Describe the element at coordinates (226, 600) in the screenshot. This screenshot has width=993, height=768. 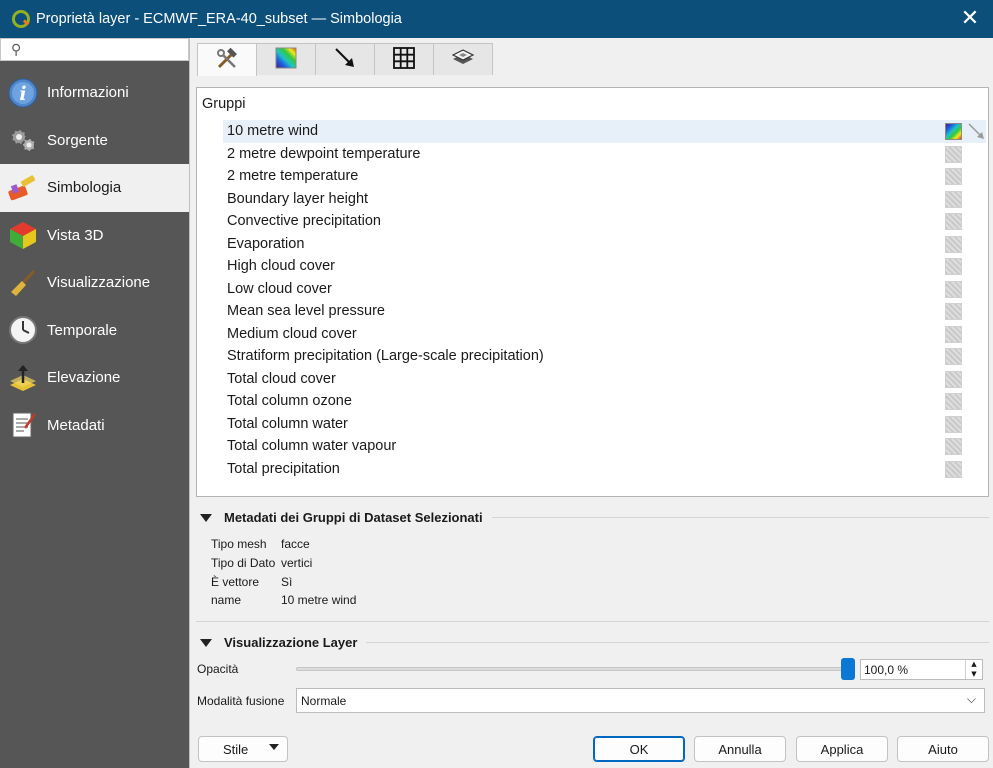
I see `metadata-key: name` at that location.